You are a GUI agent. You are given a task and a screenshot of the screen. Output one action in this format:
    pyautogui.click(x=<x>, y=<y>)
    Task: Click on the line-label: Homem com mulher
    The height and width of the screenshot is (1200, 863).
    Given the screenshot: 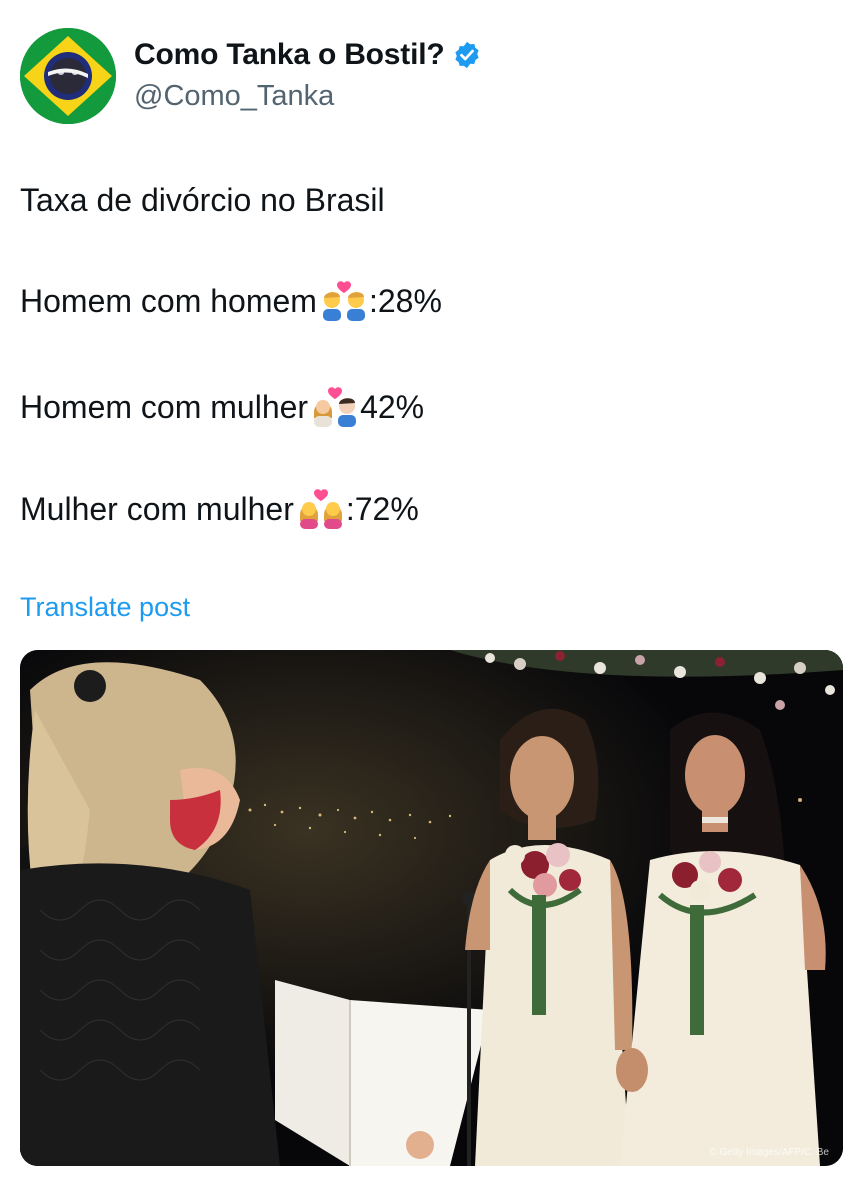 What is the action you would take?
    pyautogui.click(x=164, y=406)
    